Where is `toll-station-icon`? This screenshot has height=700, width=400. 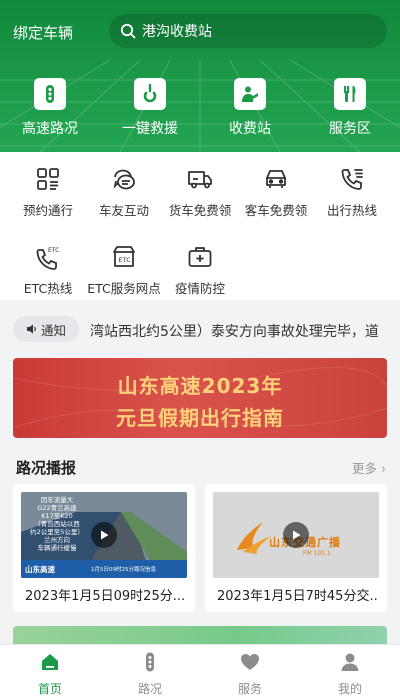
toll-station-icon is located at coordinates (250, 94).